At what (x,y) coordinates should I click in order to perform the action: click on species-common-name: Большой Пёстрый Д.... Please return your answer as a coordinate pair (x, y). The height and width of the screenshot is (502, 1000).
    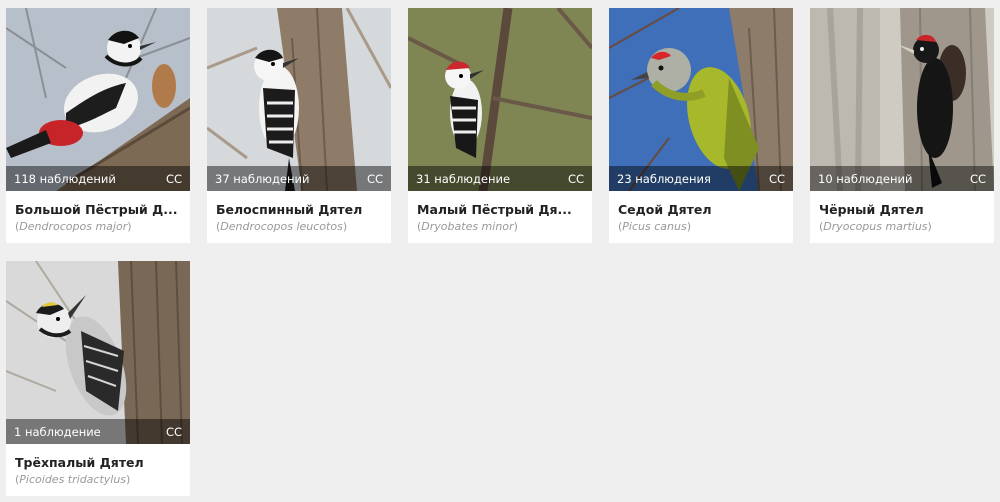
    Looking at the image, I should click on (99, 209).